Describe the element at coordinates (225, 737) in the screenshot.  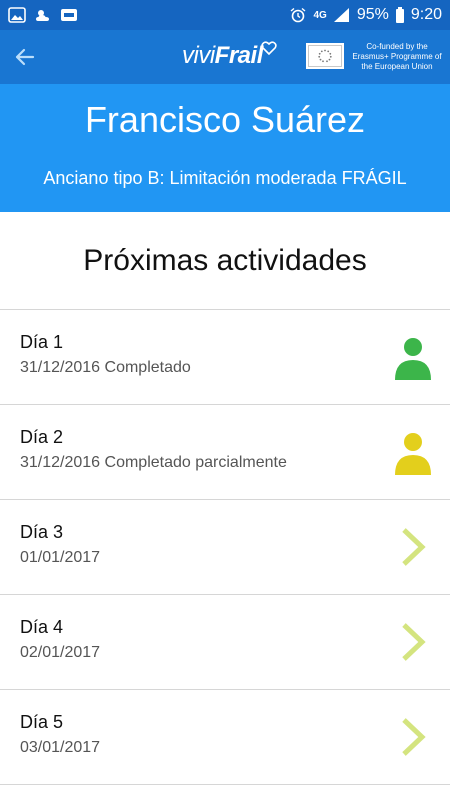
I see `activity-row-5: Día 5 03/01/2017` at that location.